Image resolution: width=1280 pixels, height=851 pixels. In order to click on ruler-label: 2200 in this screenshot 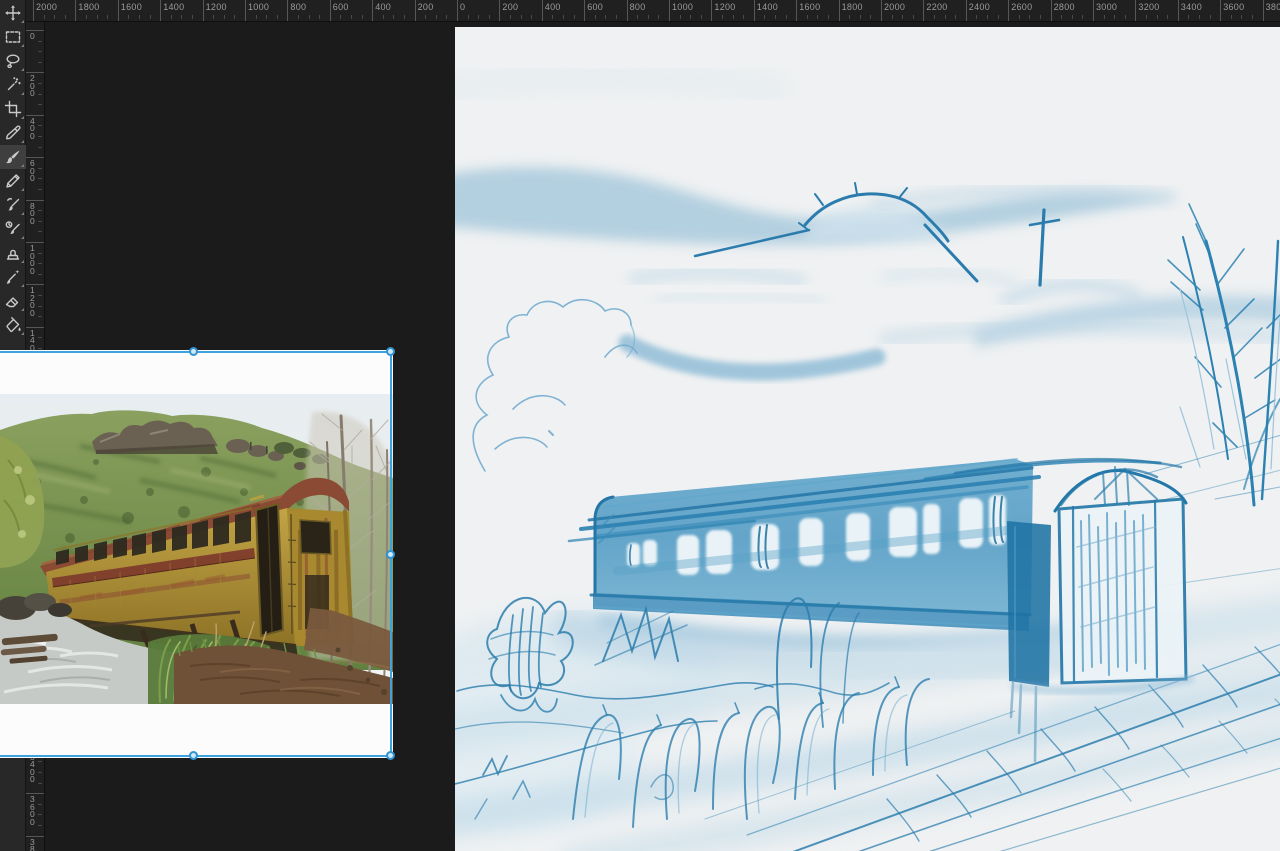, I will do `click(937, 7)`.